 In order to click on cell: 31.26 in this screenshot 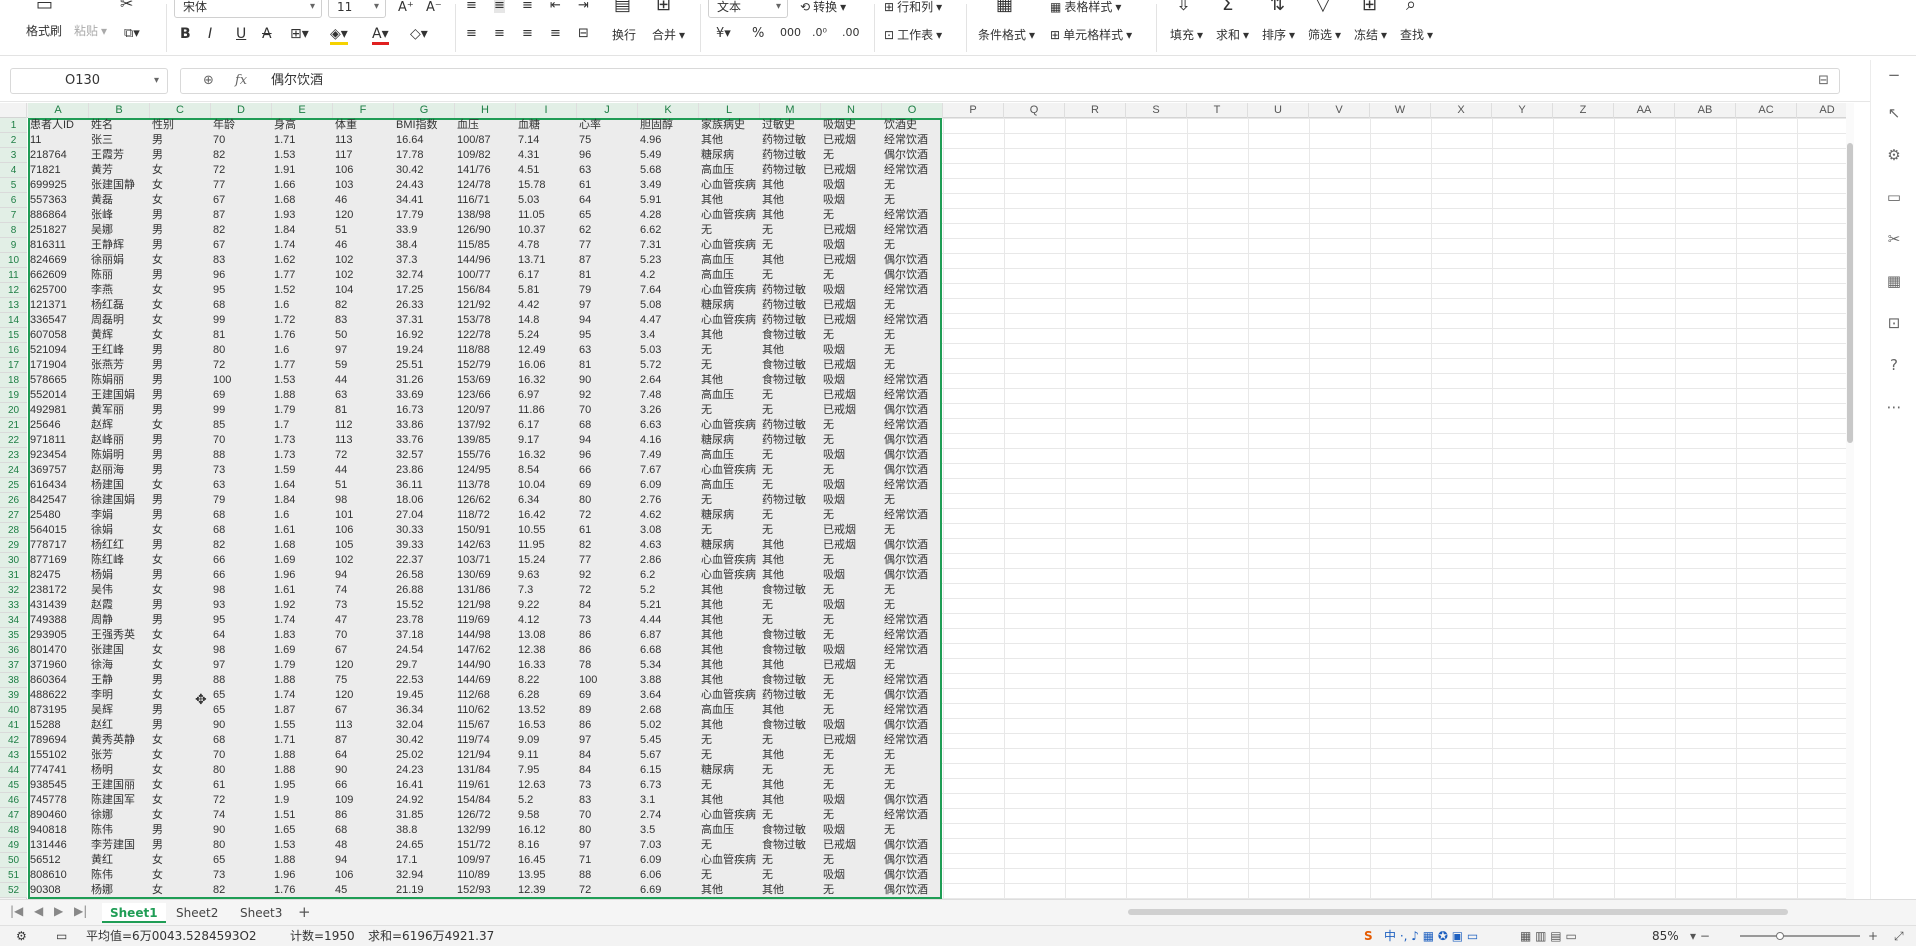, I will do `click(424, 380)`.